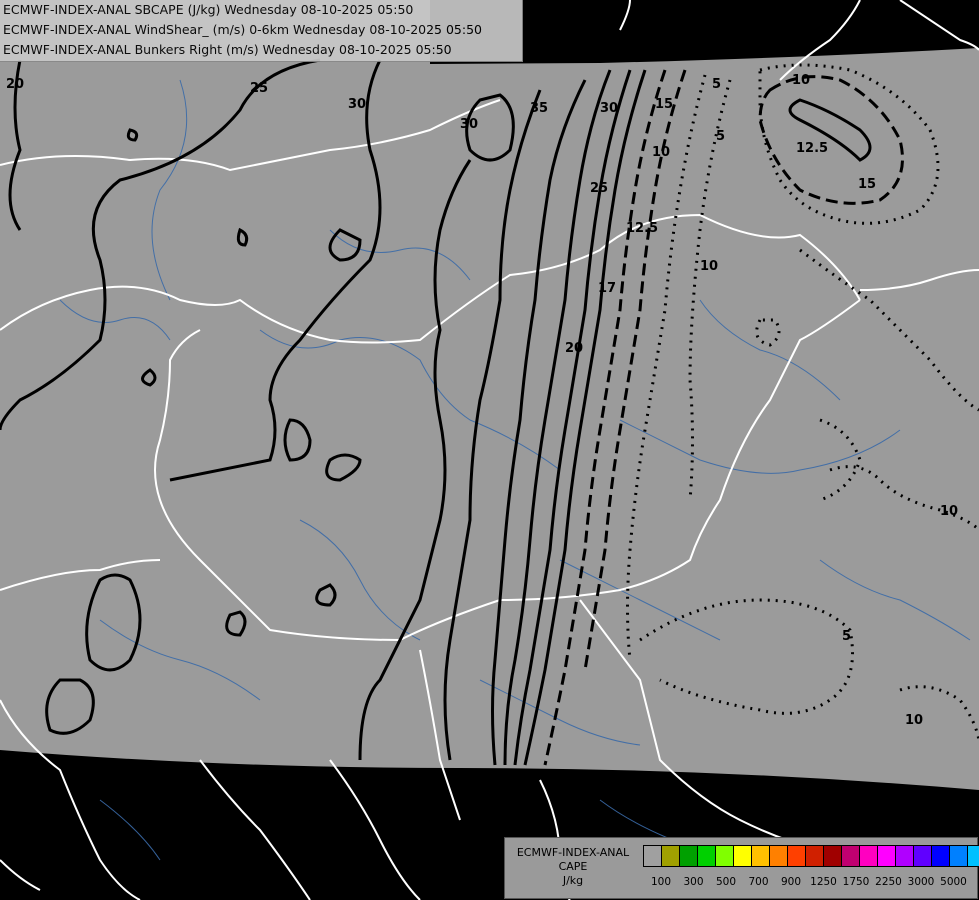 The image size is (979, 900). What do you see at coordinates (856, 882) in the screenshot?
I see `legend-tick-label: 1750` at bounding box center [856, 882].